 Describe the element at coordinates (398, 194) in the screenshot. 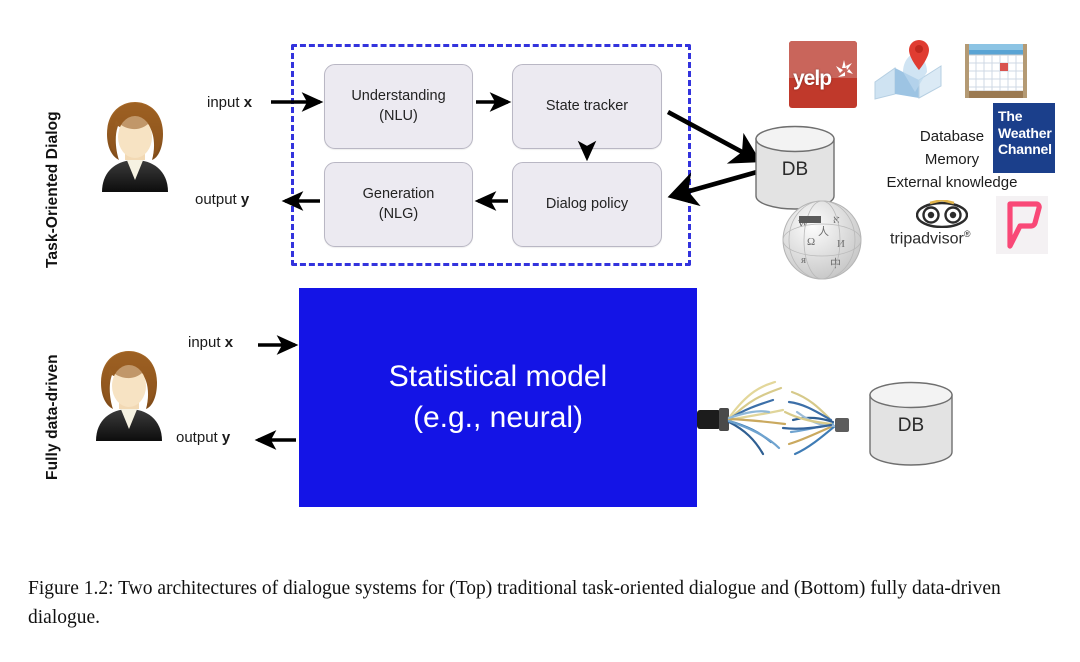

I see `module-generation-line1: Generation` at that location.